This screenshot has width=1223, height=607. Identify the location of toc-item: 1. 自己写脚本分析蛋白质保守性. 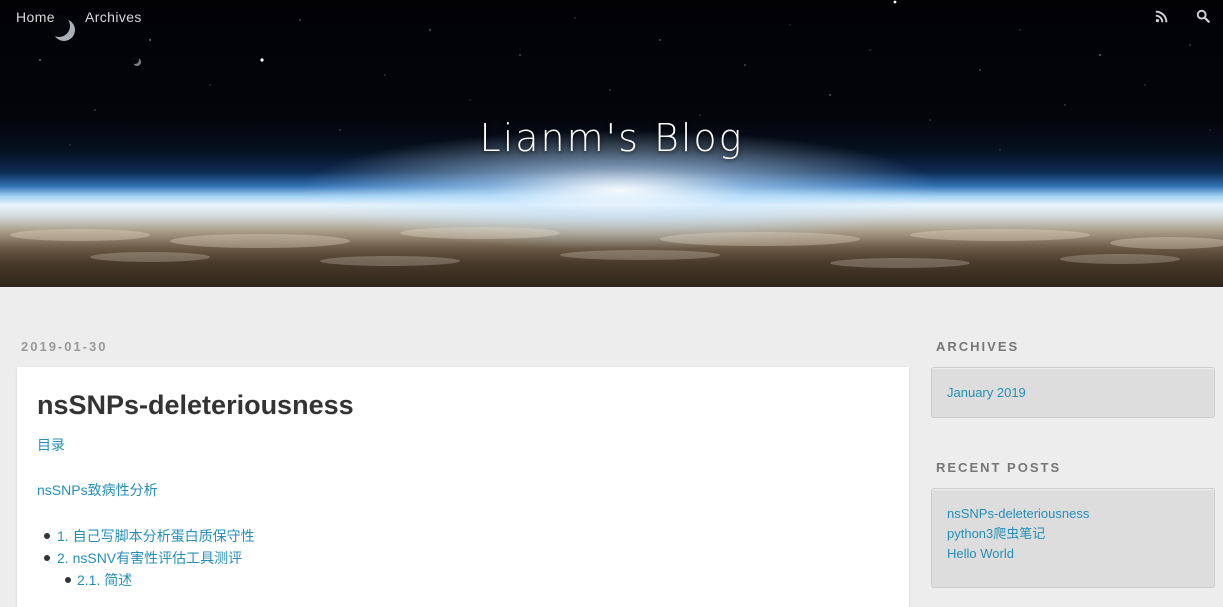
(463, 536).